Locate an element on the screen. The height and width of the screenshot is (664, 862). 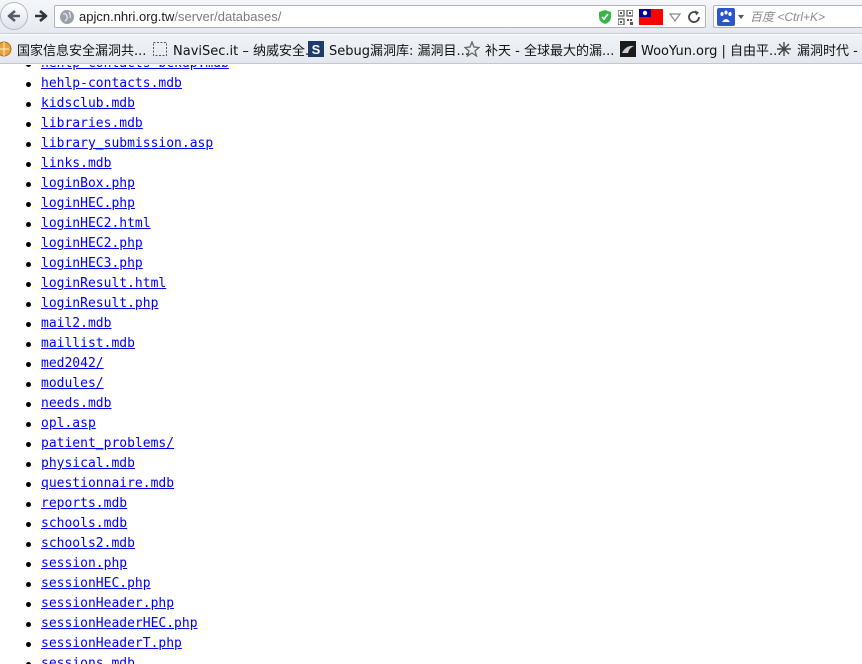
baidu-paw-icon is located at coordinates (726, 17).